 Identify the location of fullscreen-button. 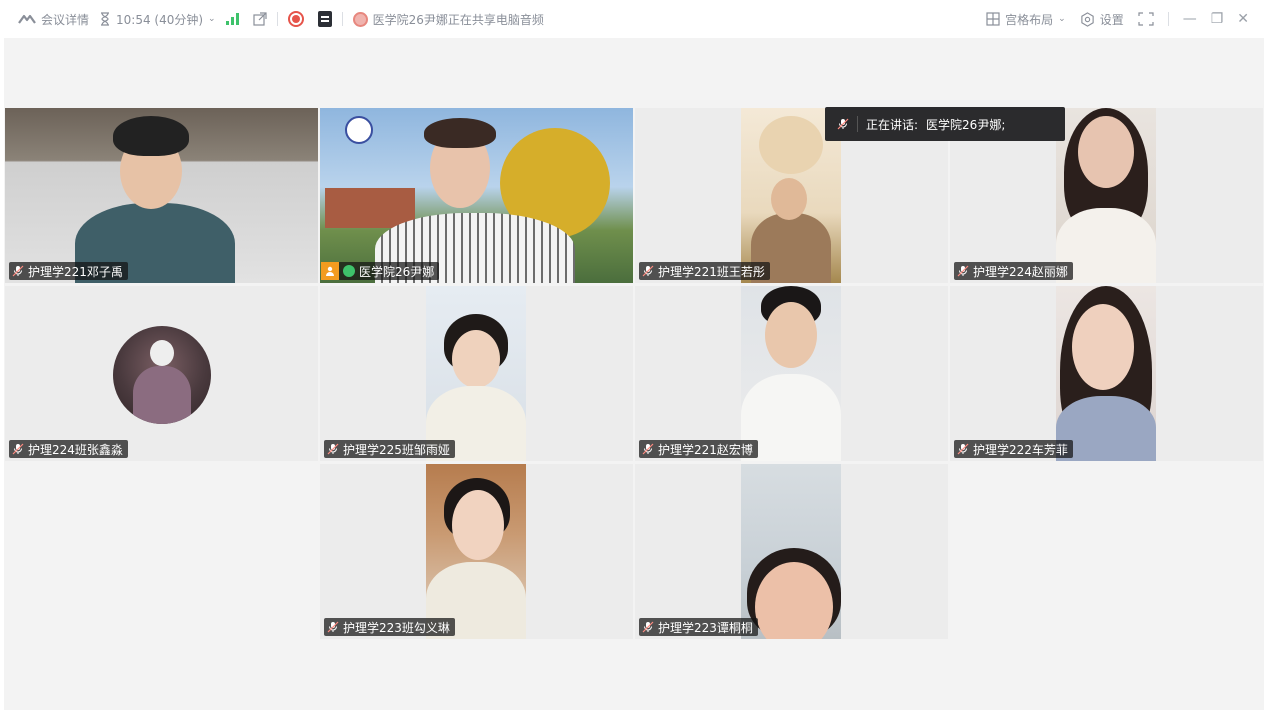
(1146, 19).